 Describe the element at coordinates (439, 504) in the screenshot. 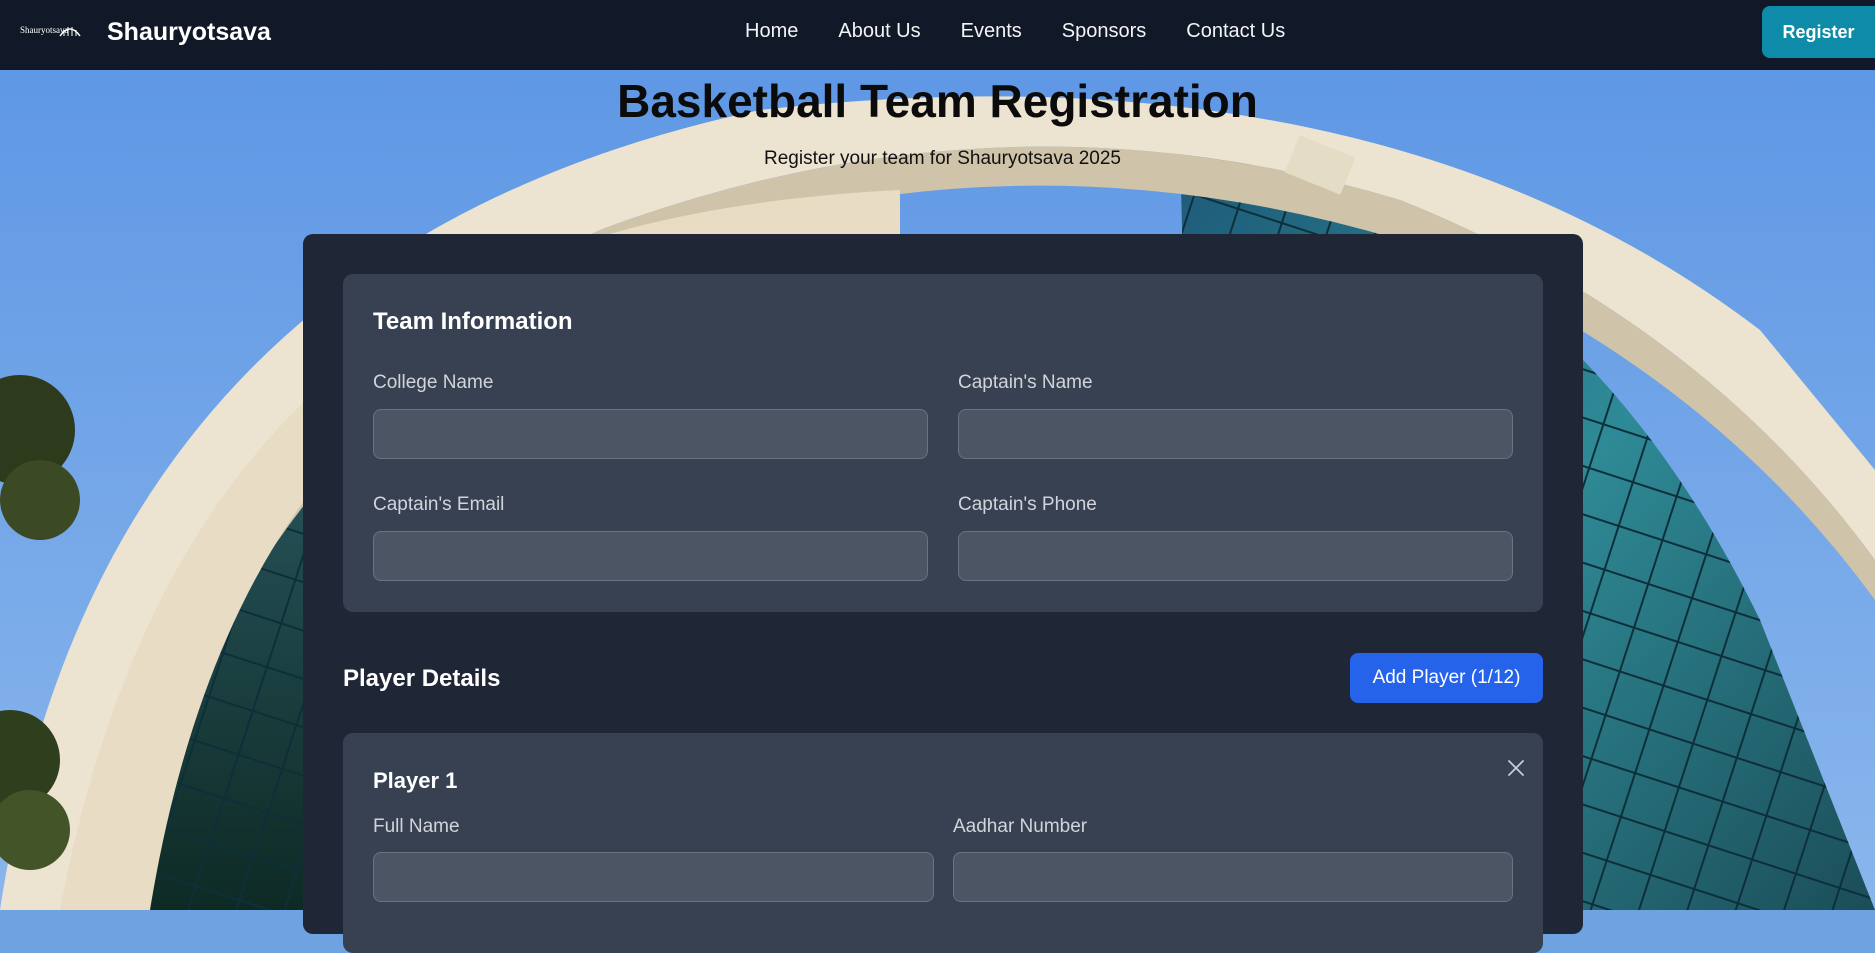

I see `captain-email-label: Captain's Email` at that location.